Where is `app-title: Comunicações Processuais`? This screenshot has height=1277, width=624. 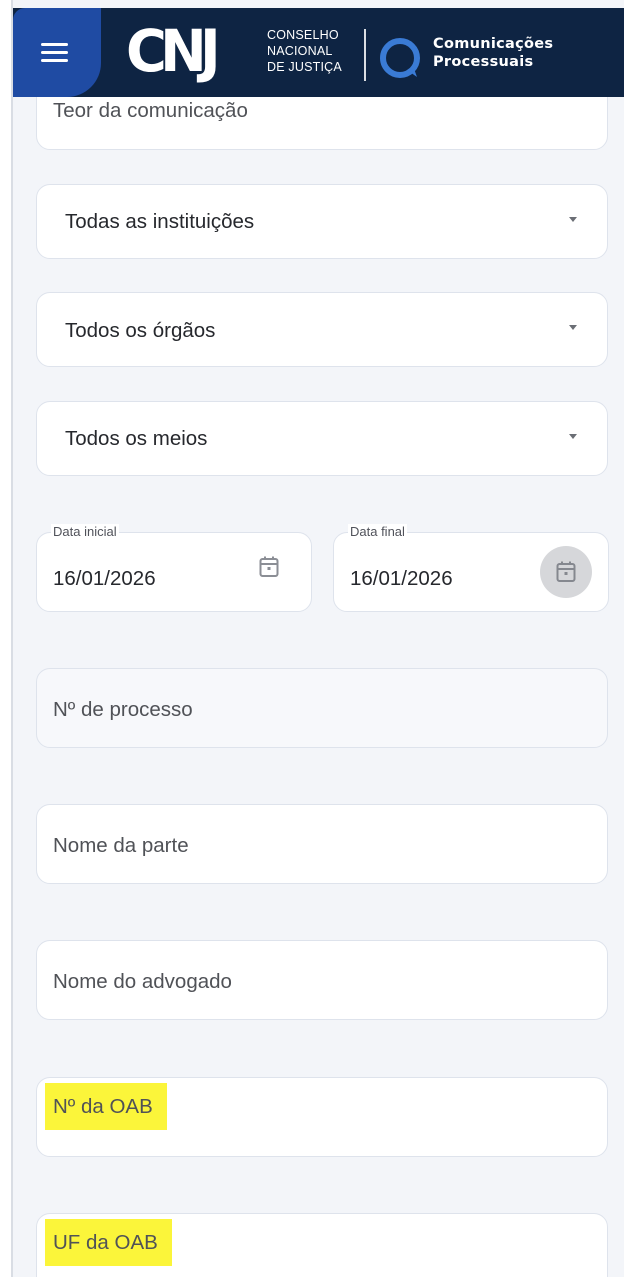
app-title: Comunicações Processuais is located at coordinates (493, 53).